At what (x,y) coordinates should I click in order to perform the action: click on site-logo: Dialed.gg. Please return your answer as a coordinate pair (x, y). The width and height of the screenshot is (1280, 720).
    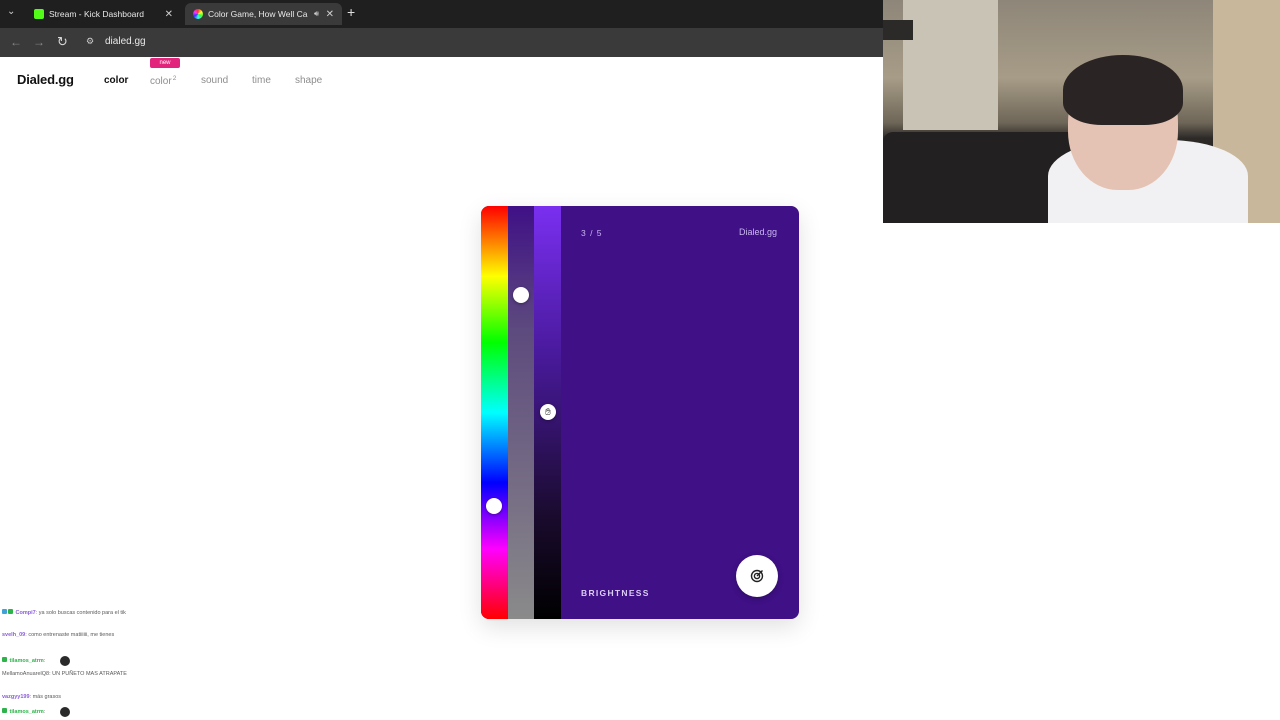
    Looking at the image, I should click on (45, 79).